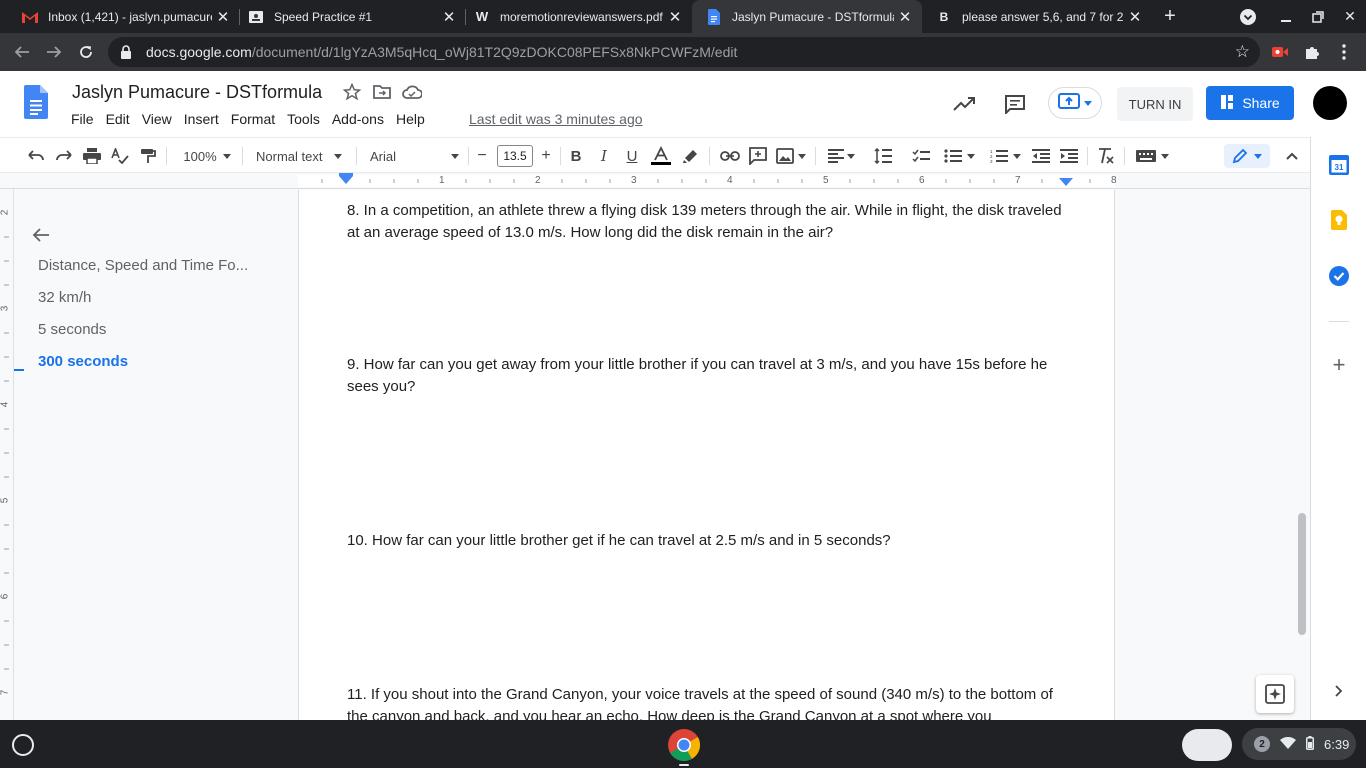 This screenshot has width=1366, height=768. Describe the element at coordinates (714, 16) in the screenshot. I see `docs-icon` at that location.